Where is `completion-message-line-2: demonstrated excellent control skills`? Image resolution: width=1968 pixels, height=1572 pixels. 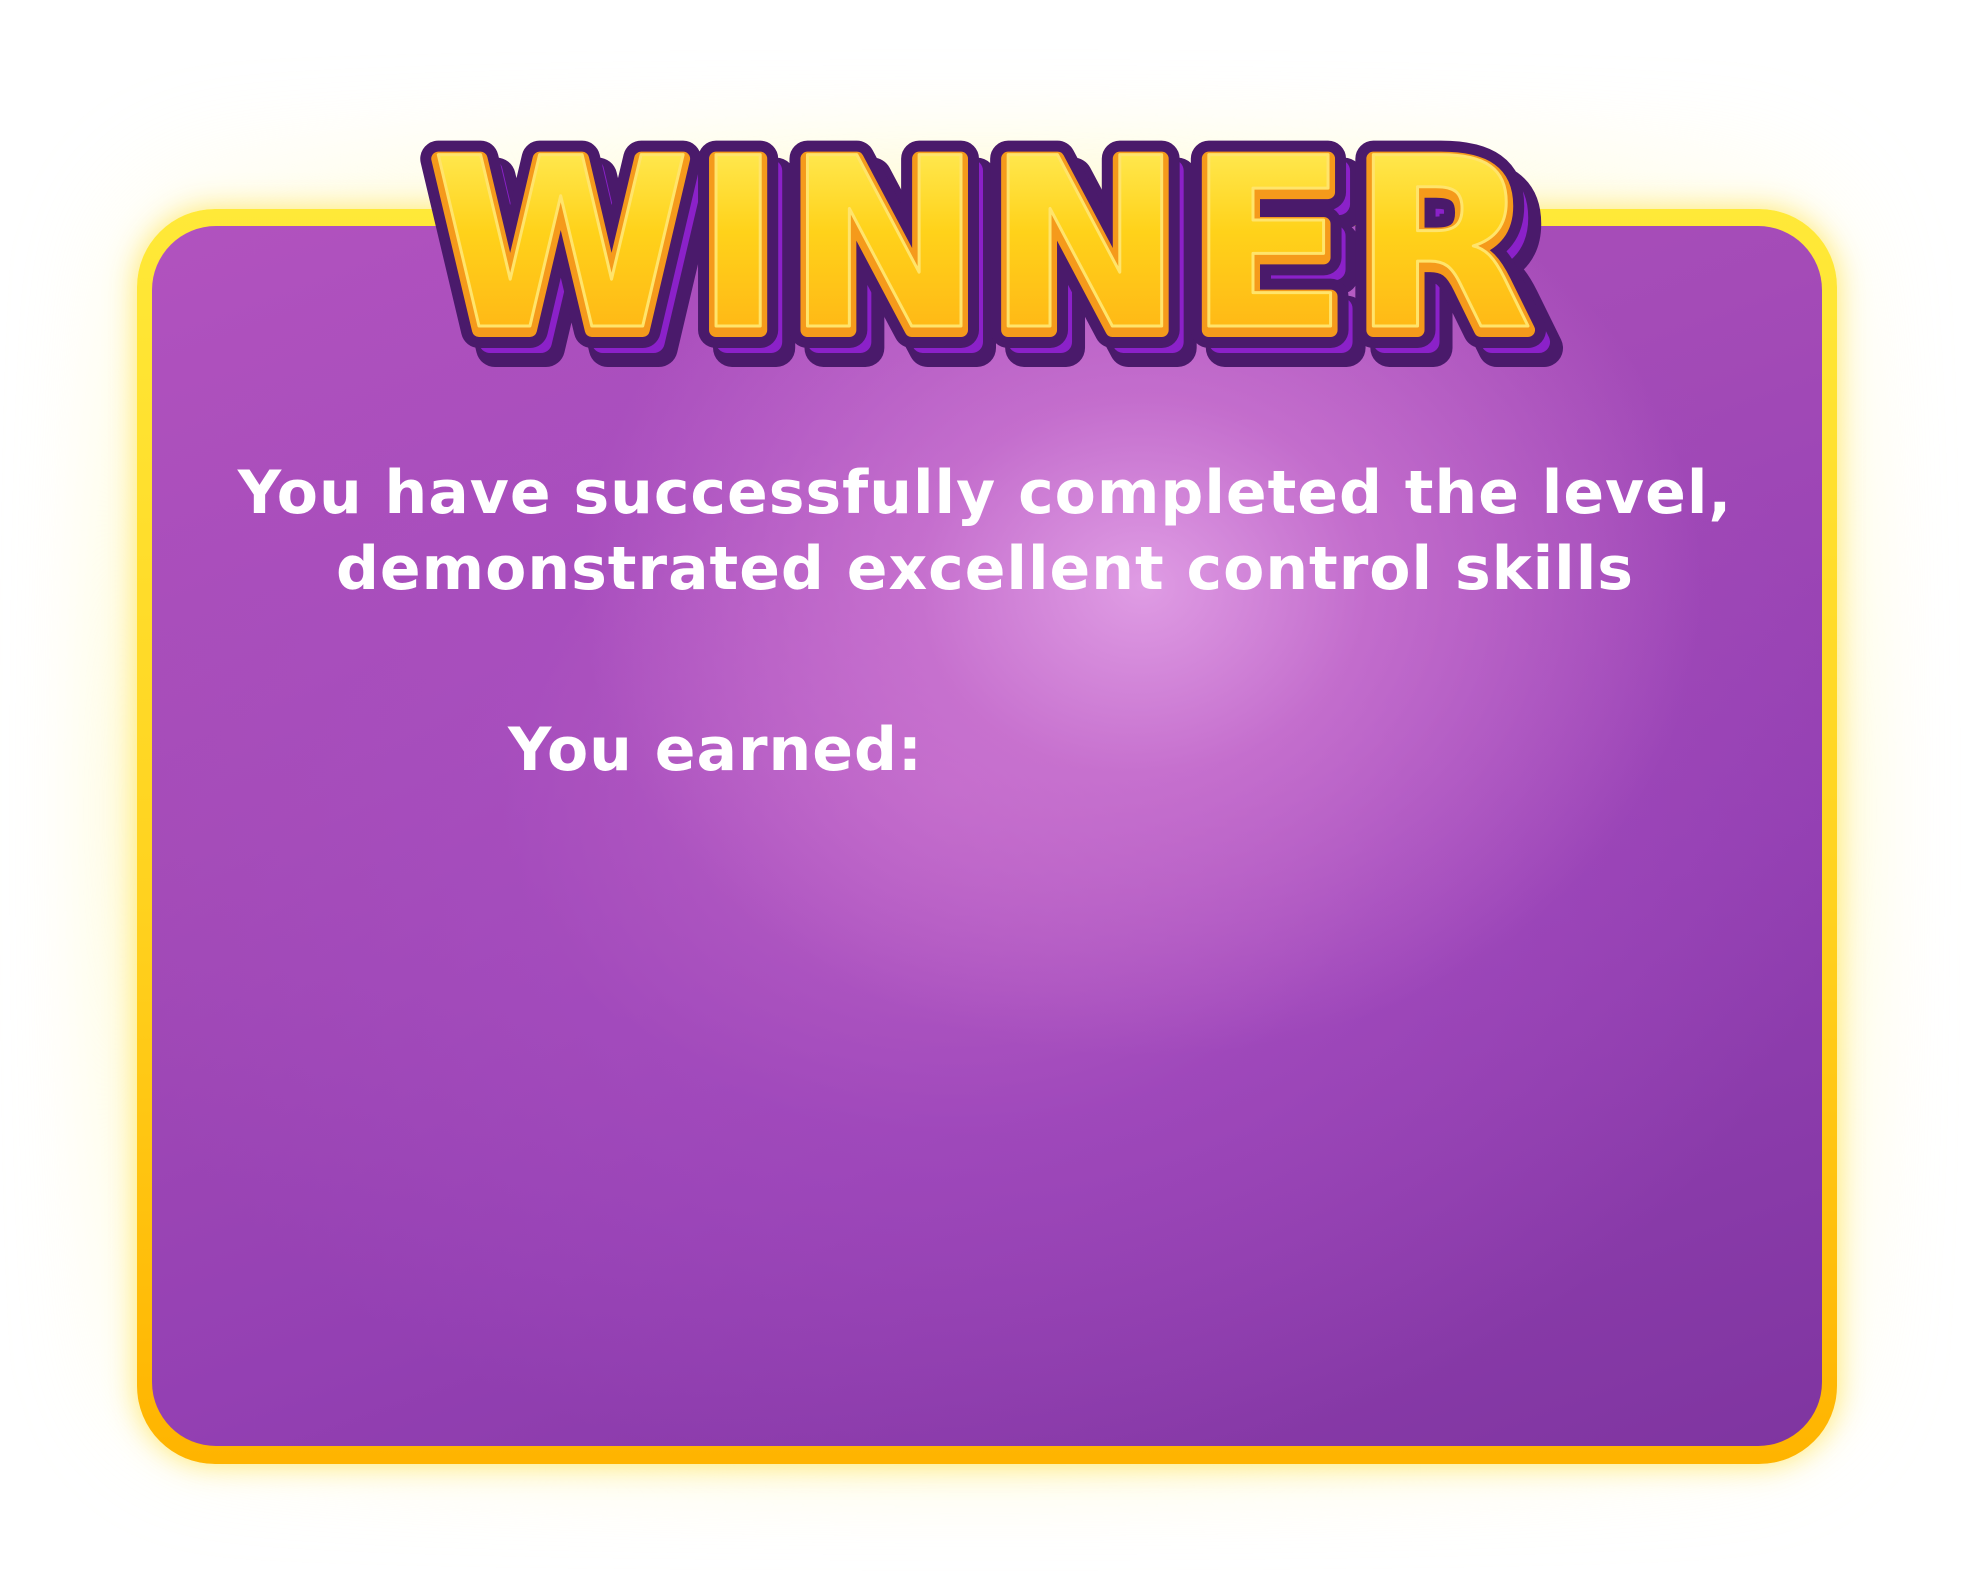 completion-message-line-2: demonstrated excellent control skills is located at coordinates (985, 569).